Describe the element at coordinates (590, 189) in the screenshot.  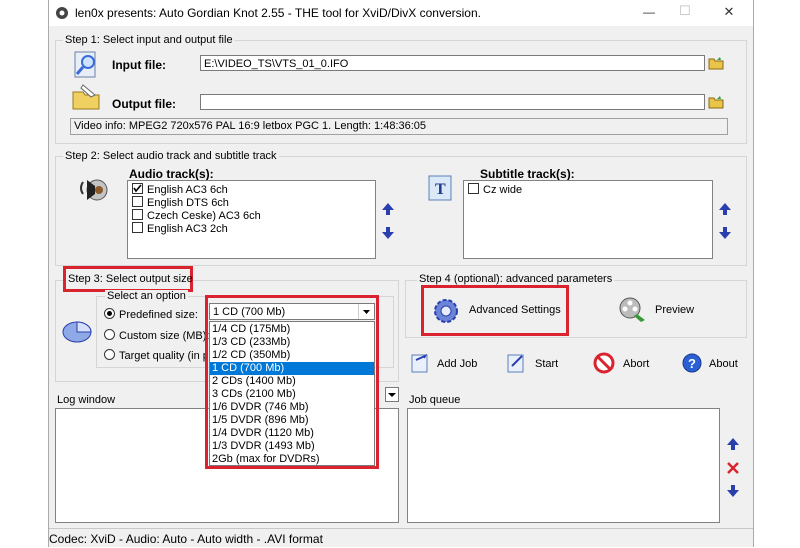
I see `subtitle-track-item: Cz wide` at that location.